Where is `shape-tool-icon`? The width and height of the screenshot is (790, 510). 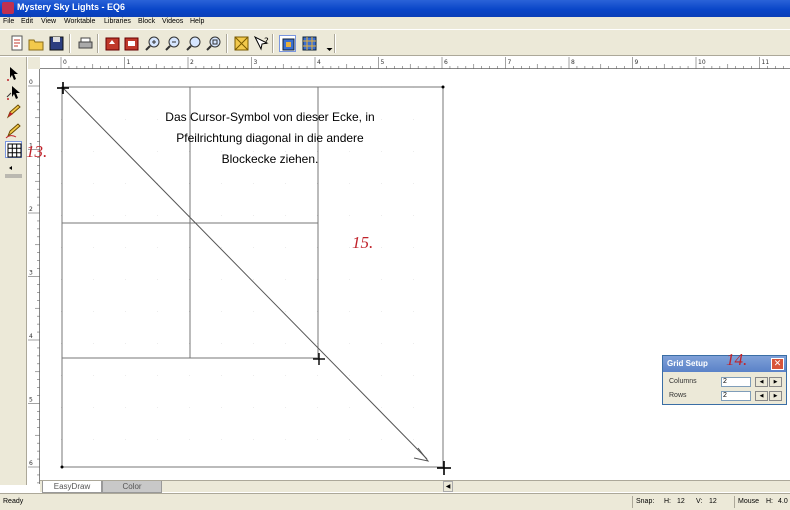
shape-tool-icon is located at coordinates (13, 92).